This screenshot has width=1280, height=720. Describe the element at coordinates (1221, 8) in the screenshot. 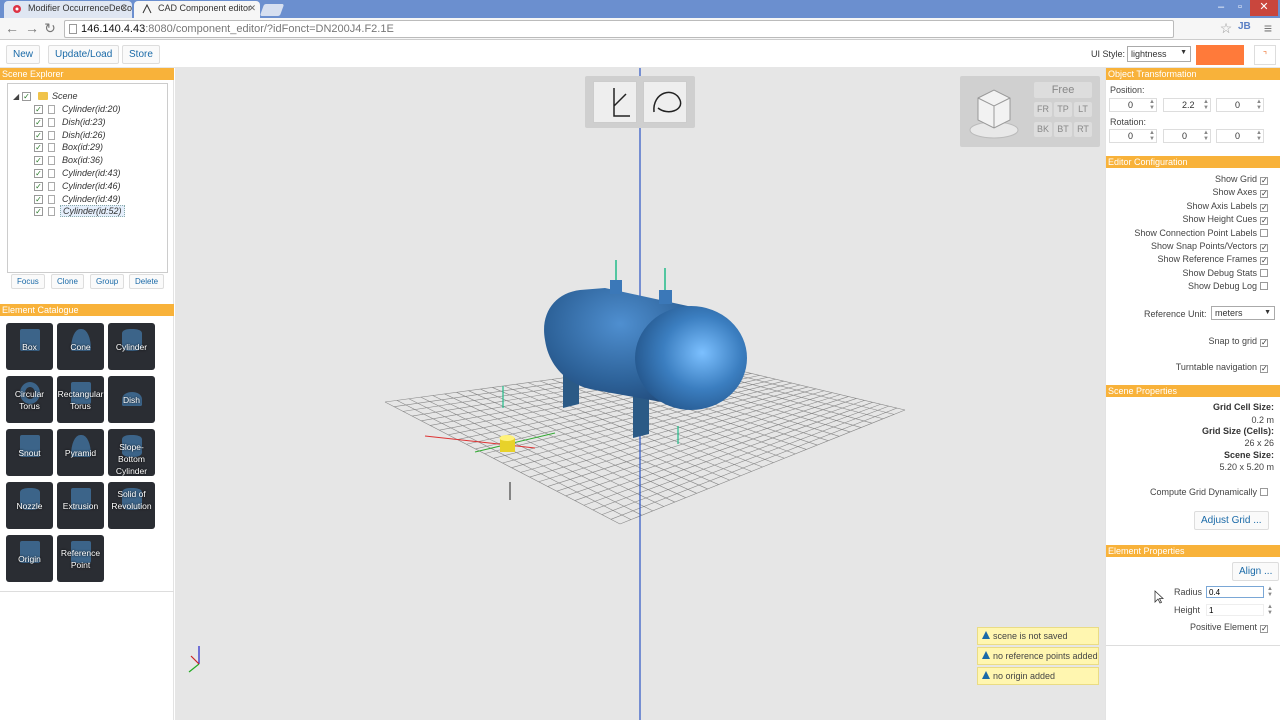

I see `minimize-icon: –` at that location.